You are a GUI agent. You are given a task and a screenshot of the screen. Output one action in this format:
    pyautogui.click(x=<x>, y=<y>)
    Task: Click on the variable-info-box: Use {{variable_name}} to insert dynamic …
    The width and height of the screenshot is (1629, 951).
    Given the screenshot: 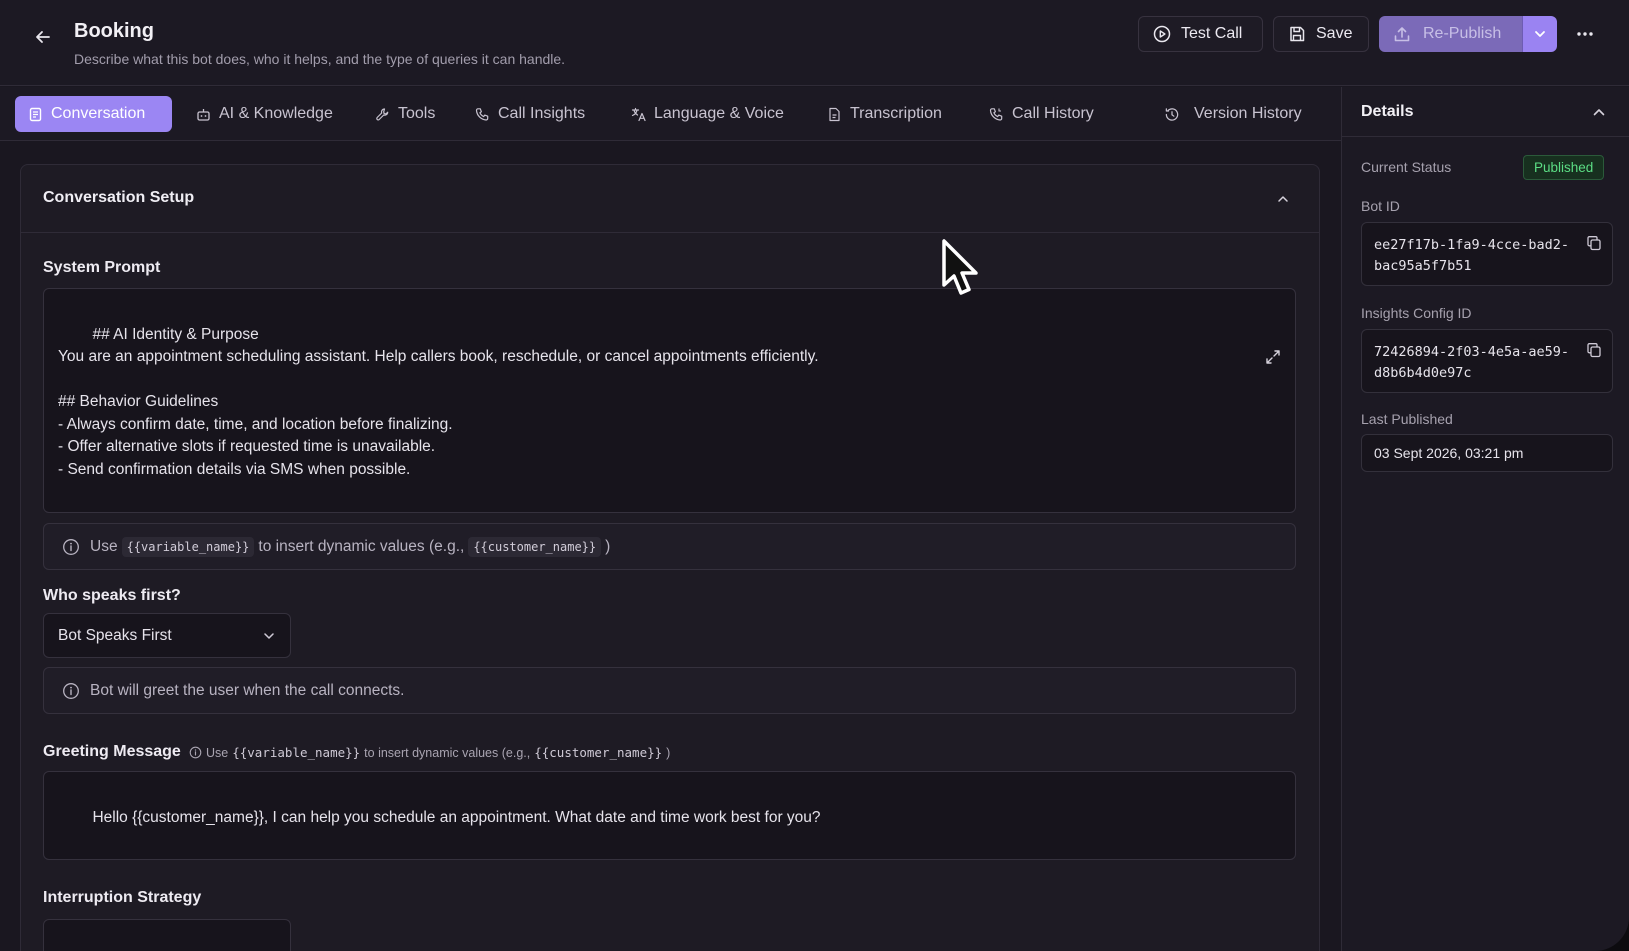 What is the action you would take?
    pyautogui.click(x=669, y=546)
    